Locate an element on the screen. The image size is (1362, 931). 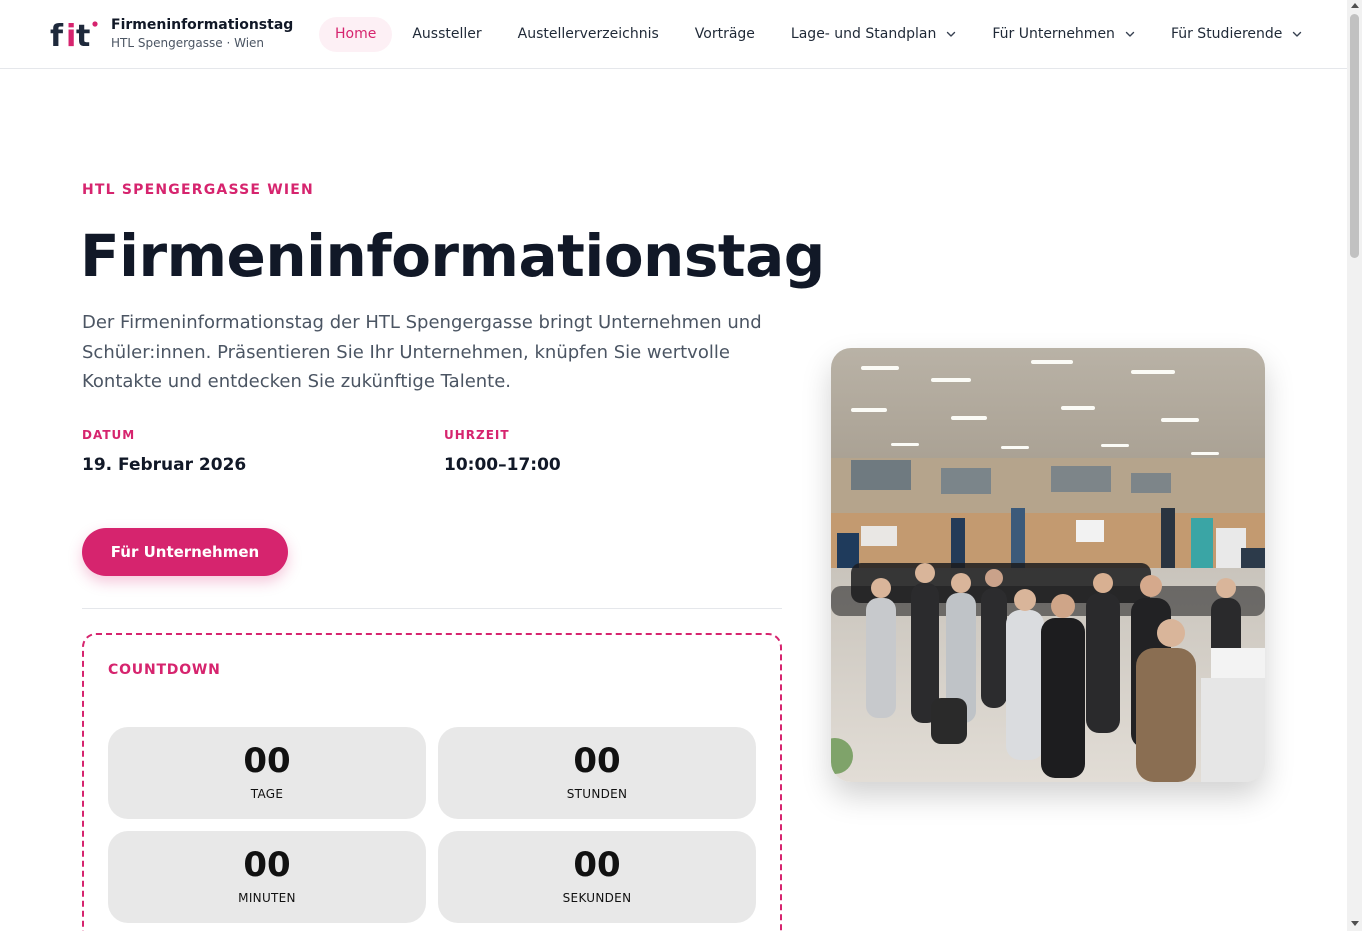
countdown-hours-unit: STUNDEN is located at coordinates (597, 794).